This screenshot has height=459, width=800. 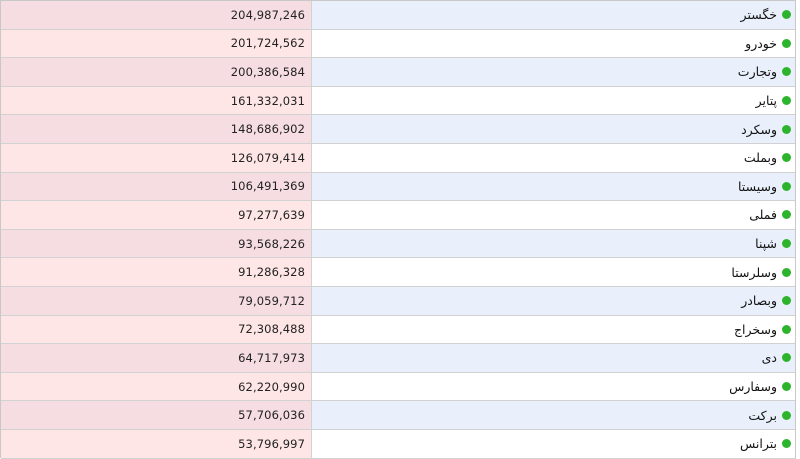 What do you see at coordinates (156, 386) in the screenshot?
I see `value-cell: 62,220,990` at bounding box center [156, 386].